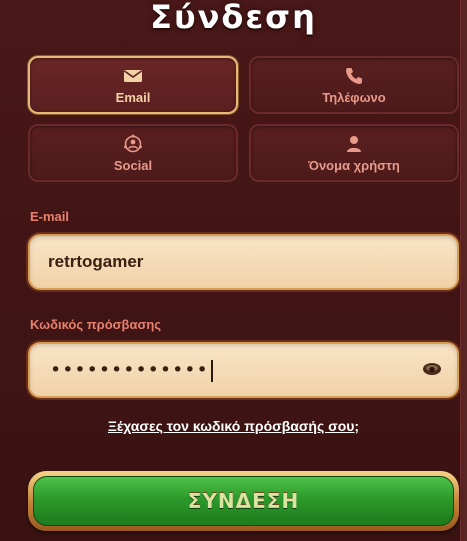 Image resolution: width=467 pixels, height=541 pixels. I want to click on social-icon, so click(133, 143).